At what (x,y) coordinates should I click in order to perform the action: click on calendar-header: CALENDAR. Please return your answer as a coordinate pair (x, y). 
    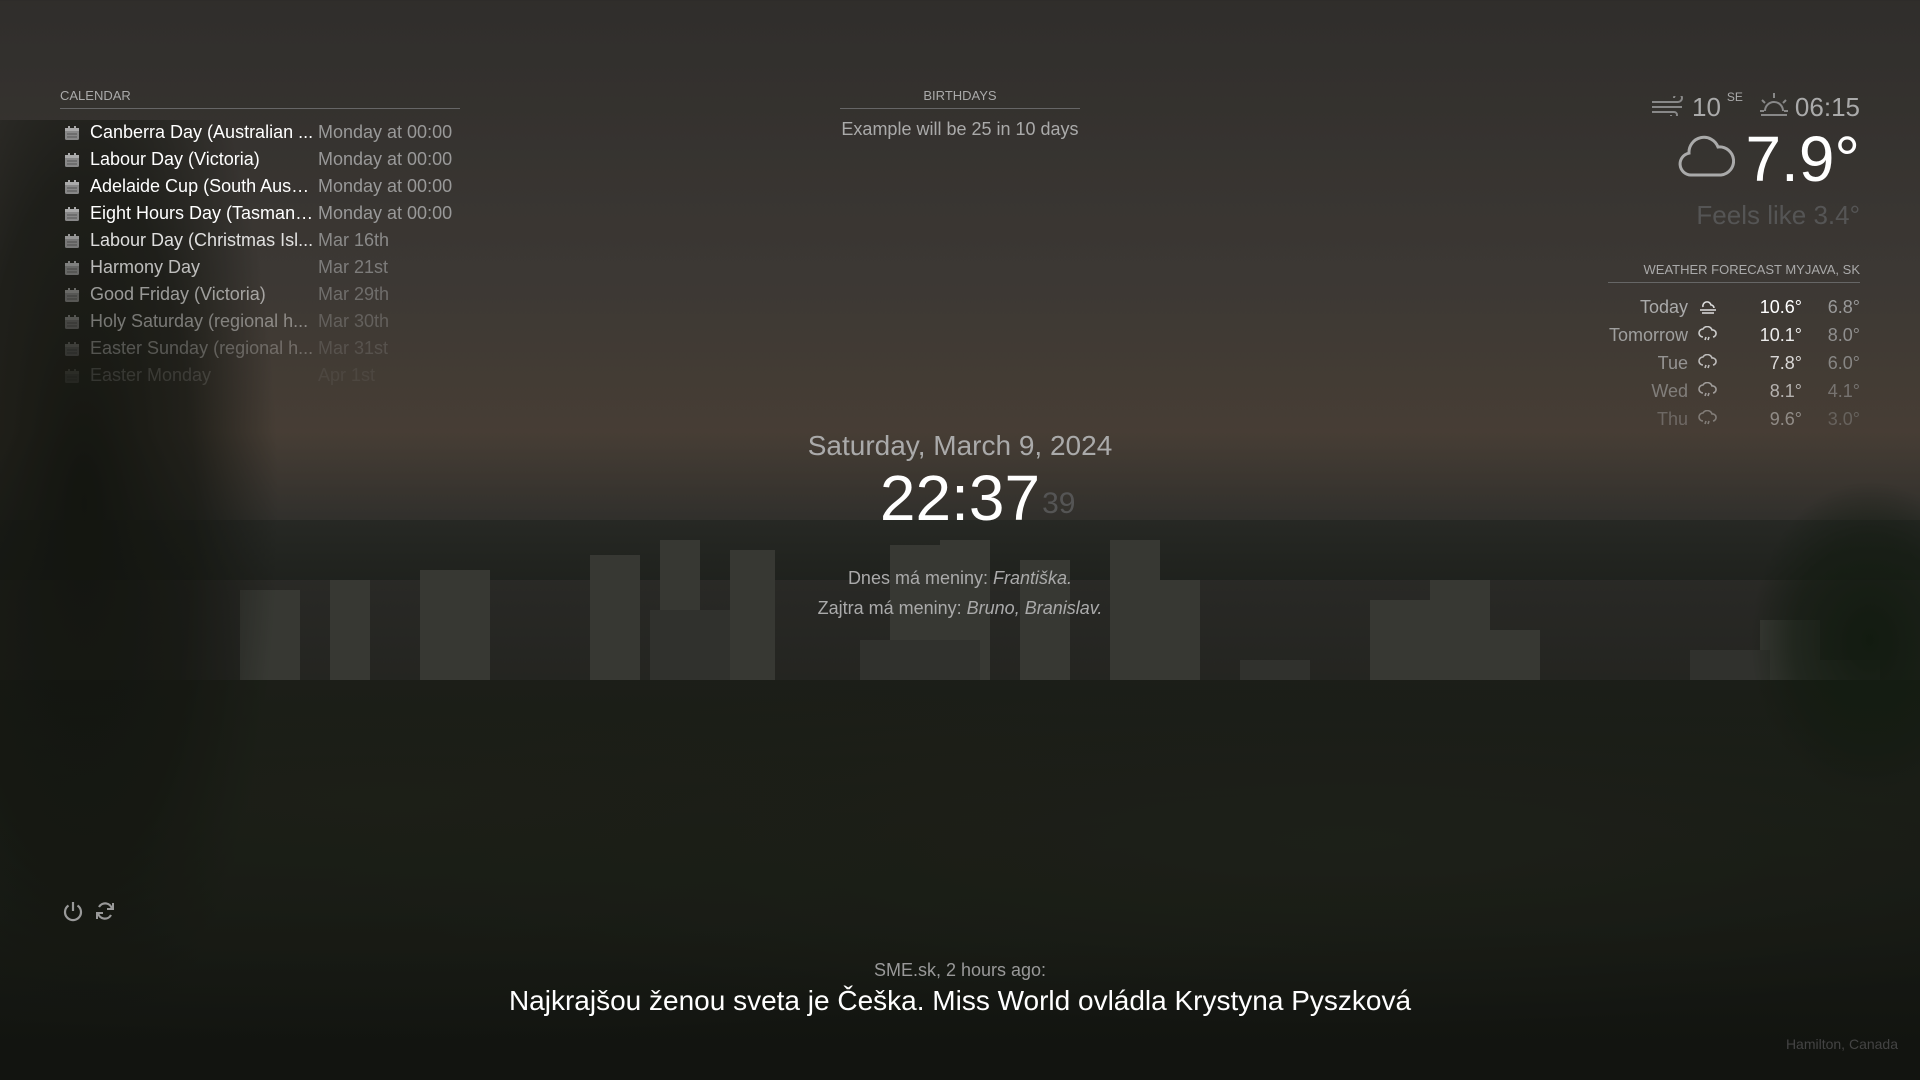
    Looking at the image, I should click on (260, 98).